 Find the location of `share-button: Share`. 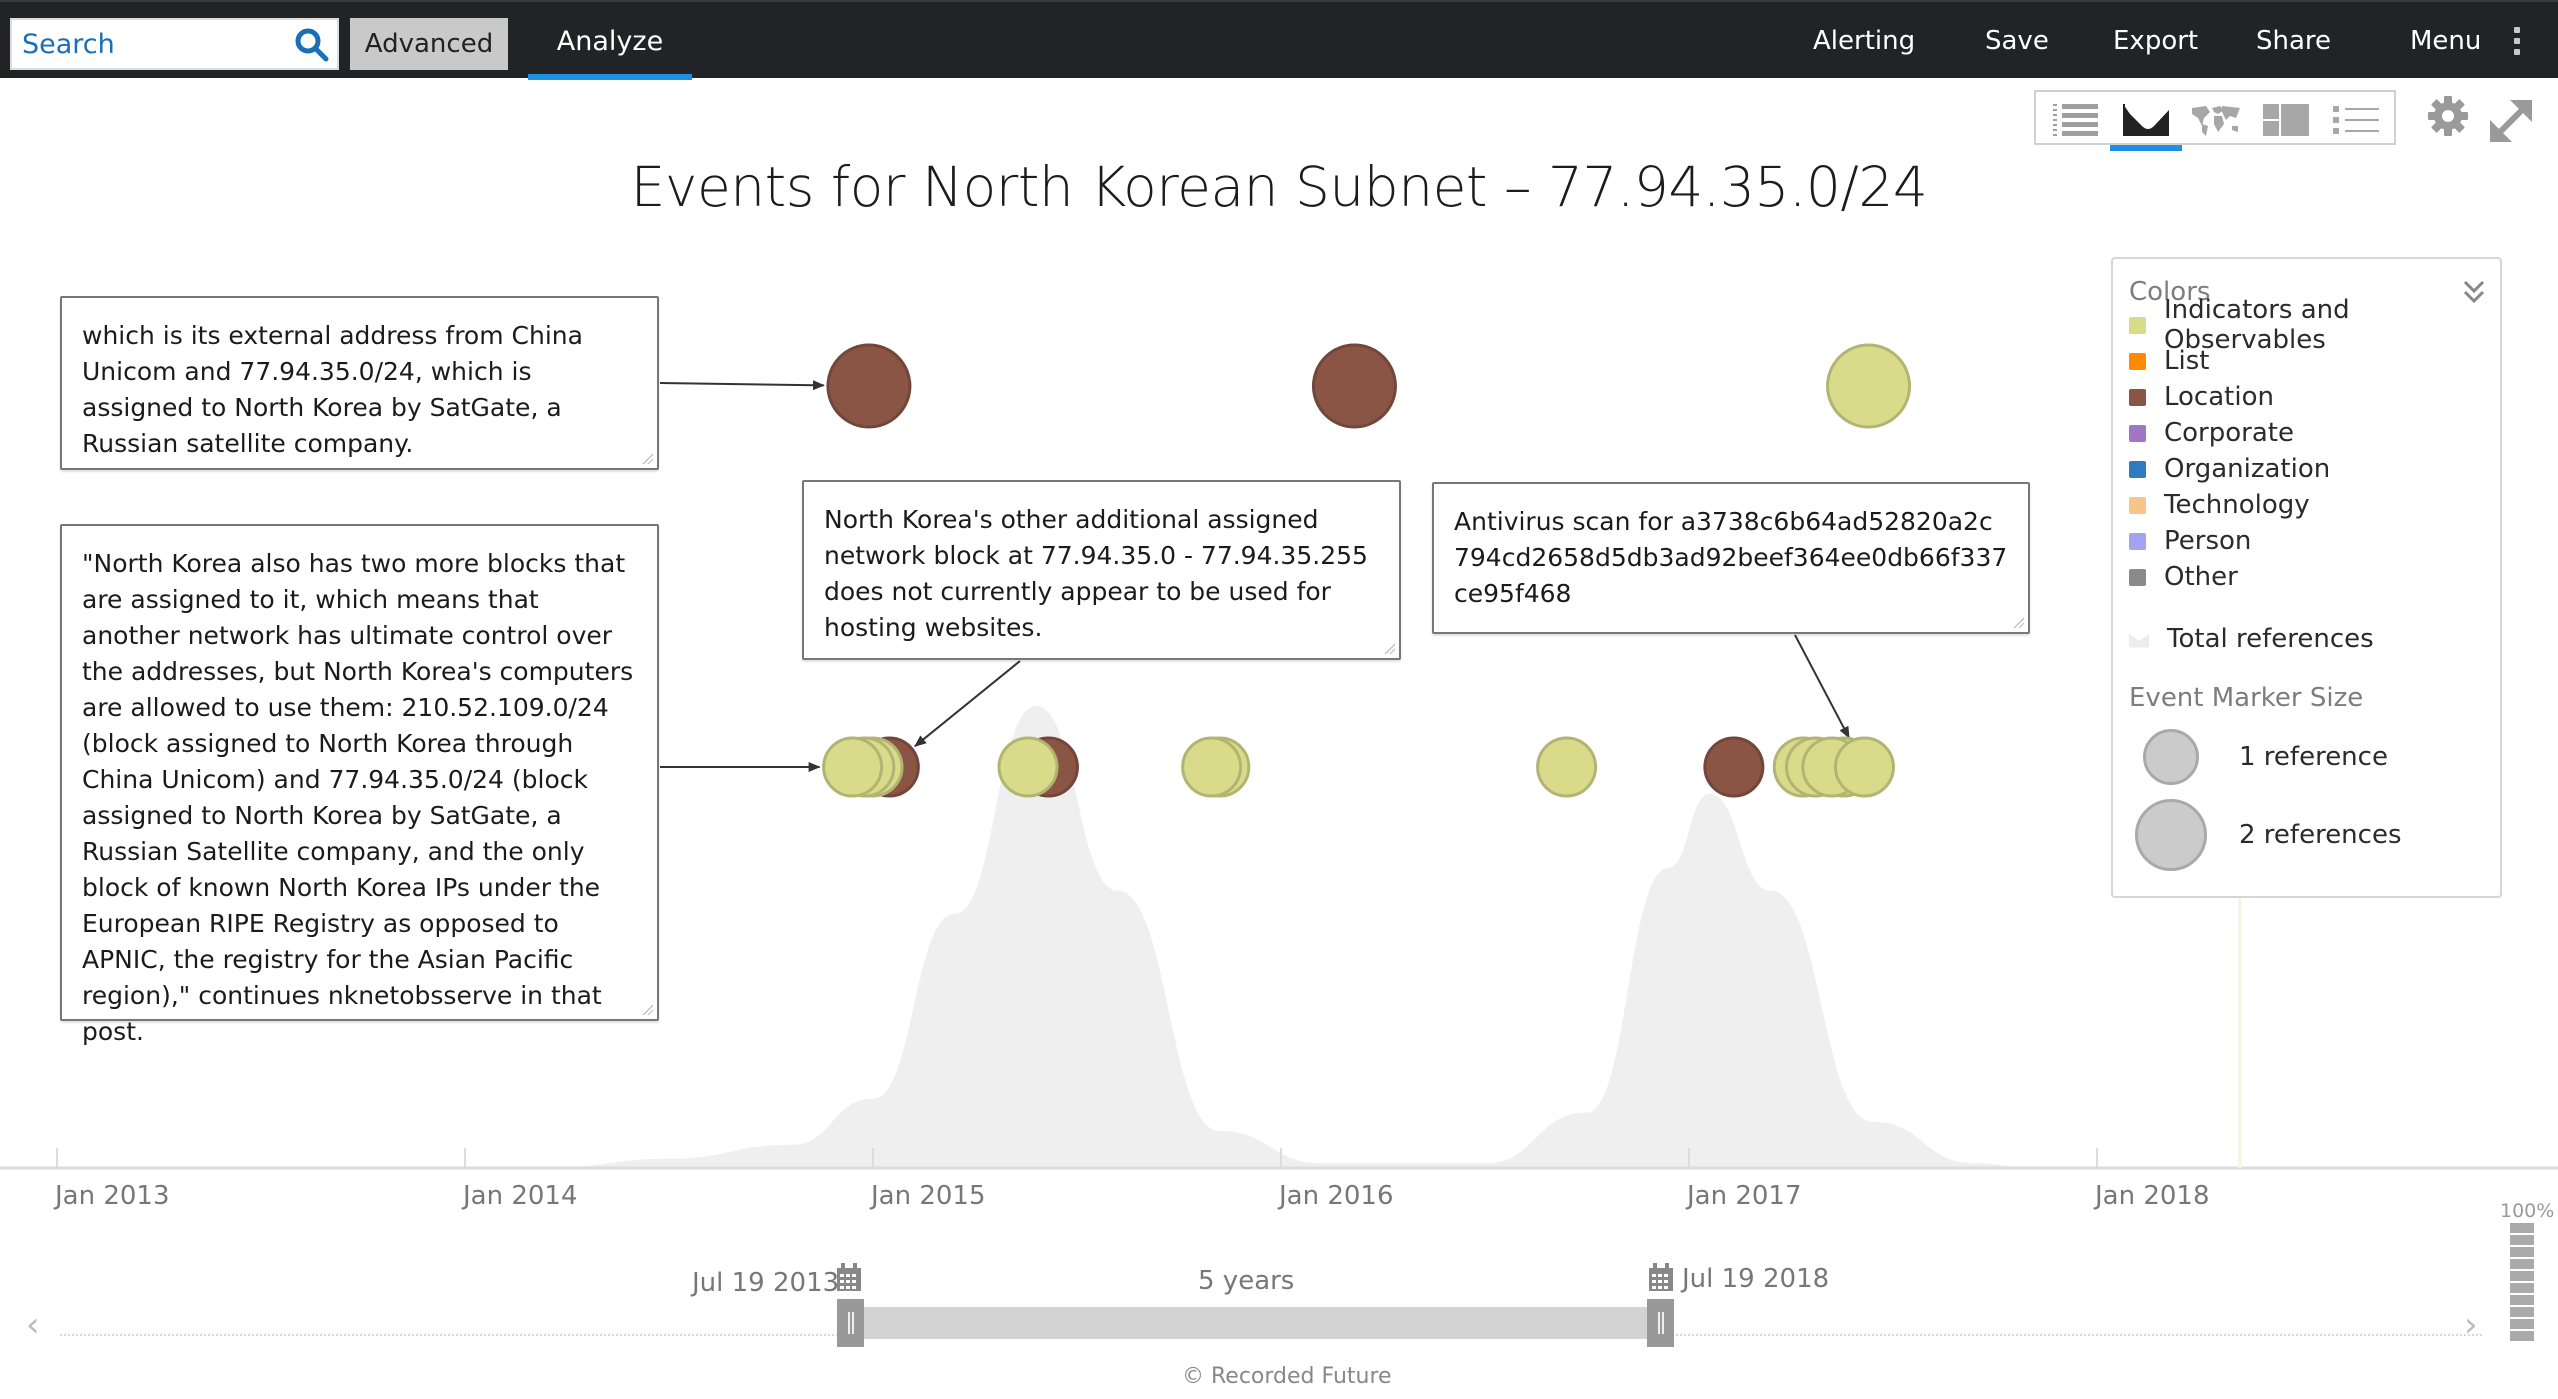

share-button: Share is located at coordinates (2293, 41).